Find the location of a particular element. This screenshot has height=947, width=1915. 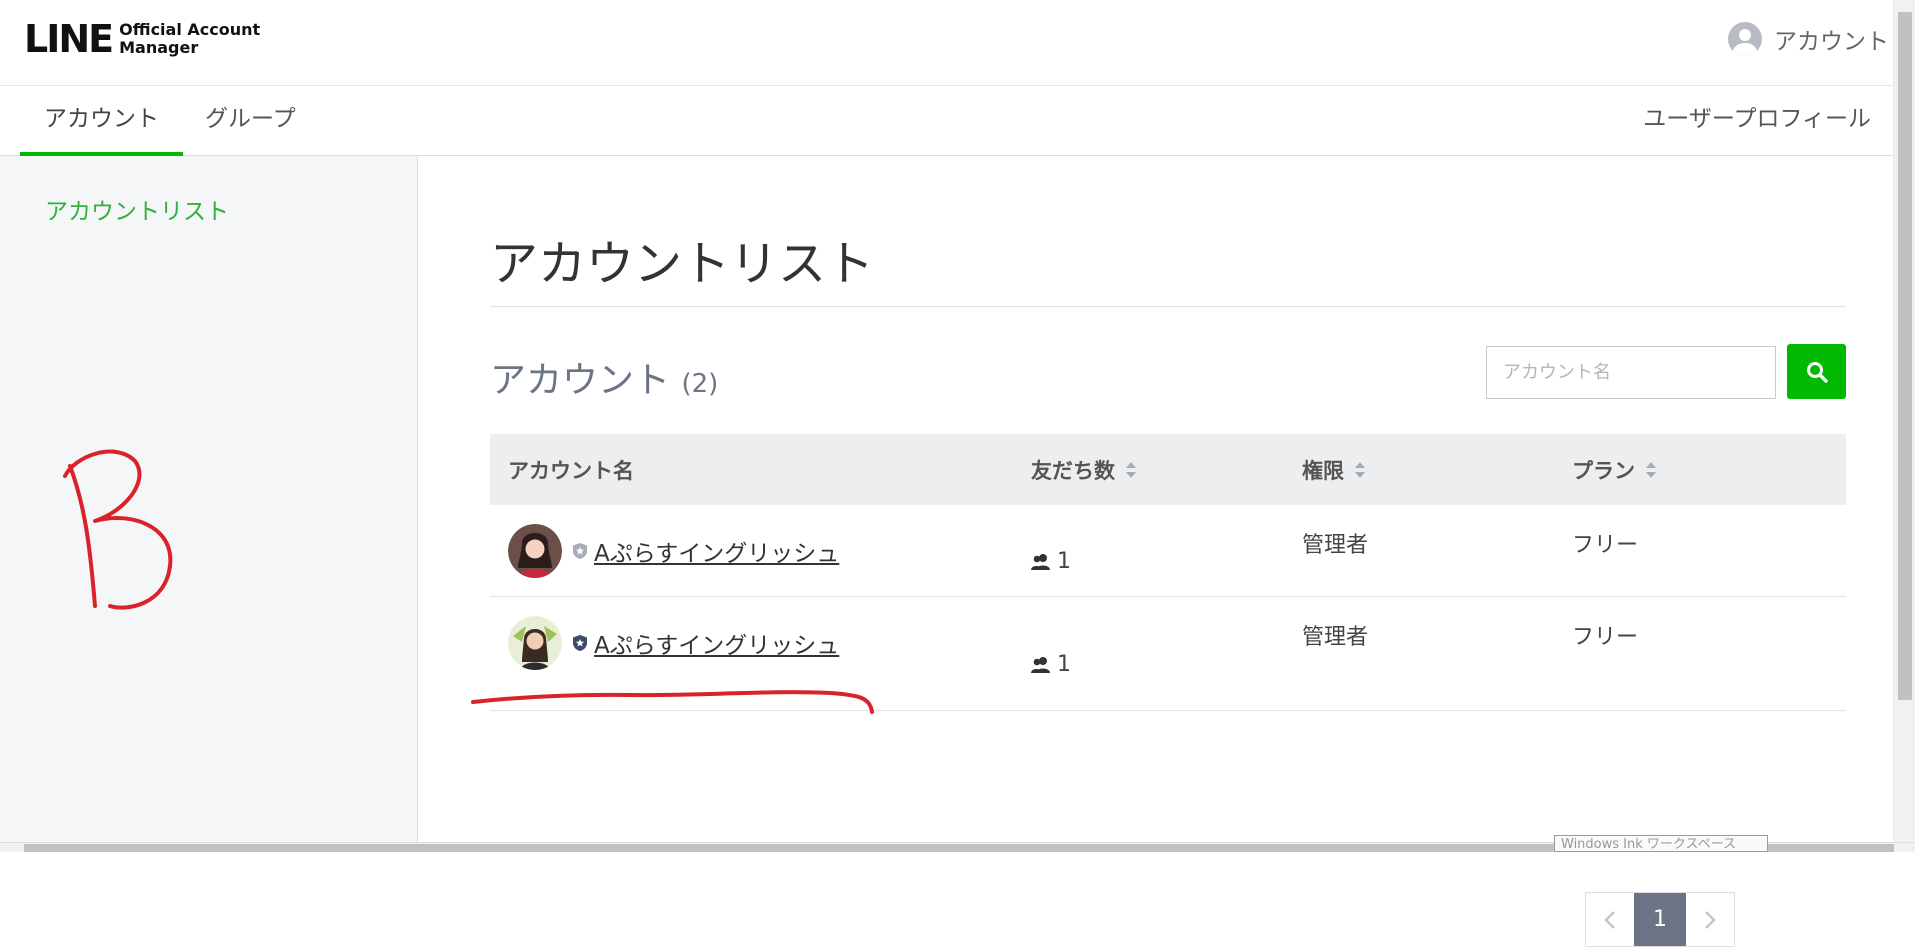

top-header: LINE Official Account Manager アカウント is located at coordinates (946, 43).